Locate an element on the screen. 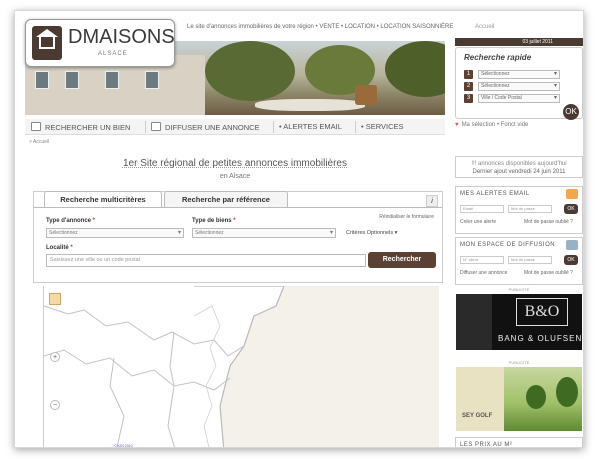  nav-services: • SERVICES is located at coordinates (382, 126).